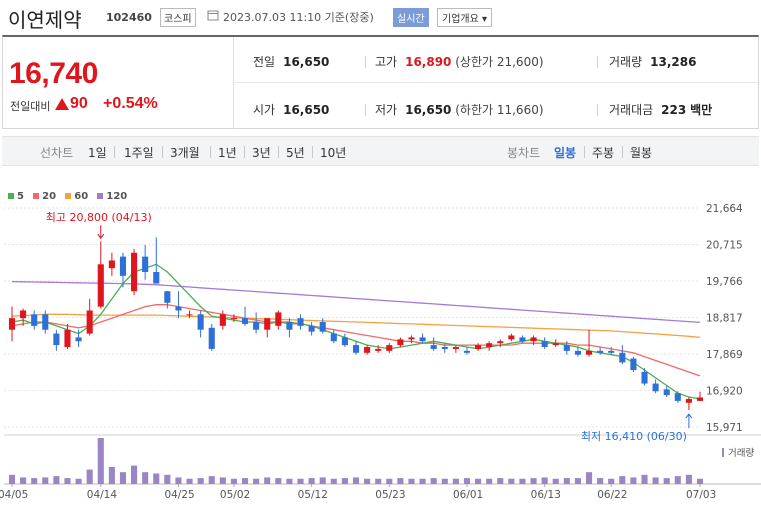 The width and height of the screenshot is (761, 510). I want to click on current-price: 16,740, so click(53, 73).